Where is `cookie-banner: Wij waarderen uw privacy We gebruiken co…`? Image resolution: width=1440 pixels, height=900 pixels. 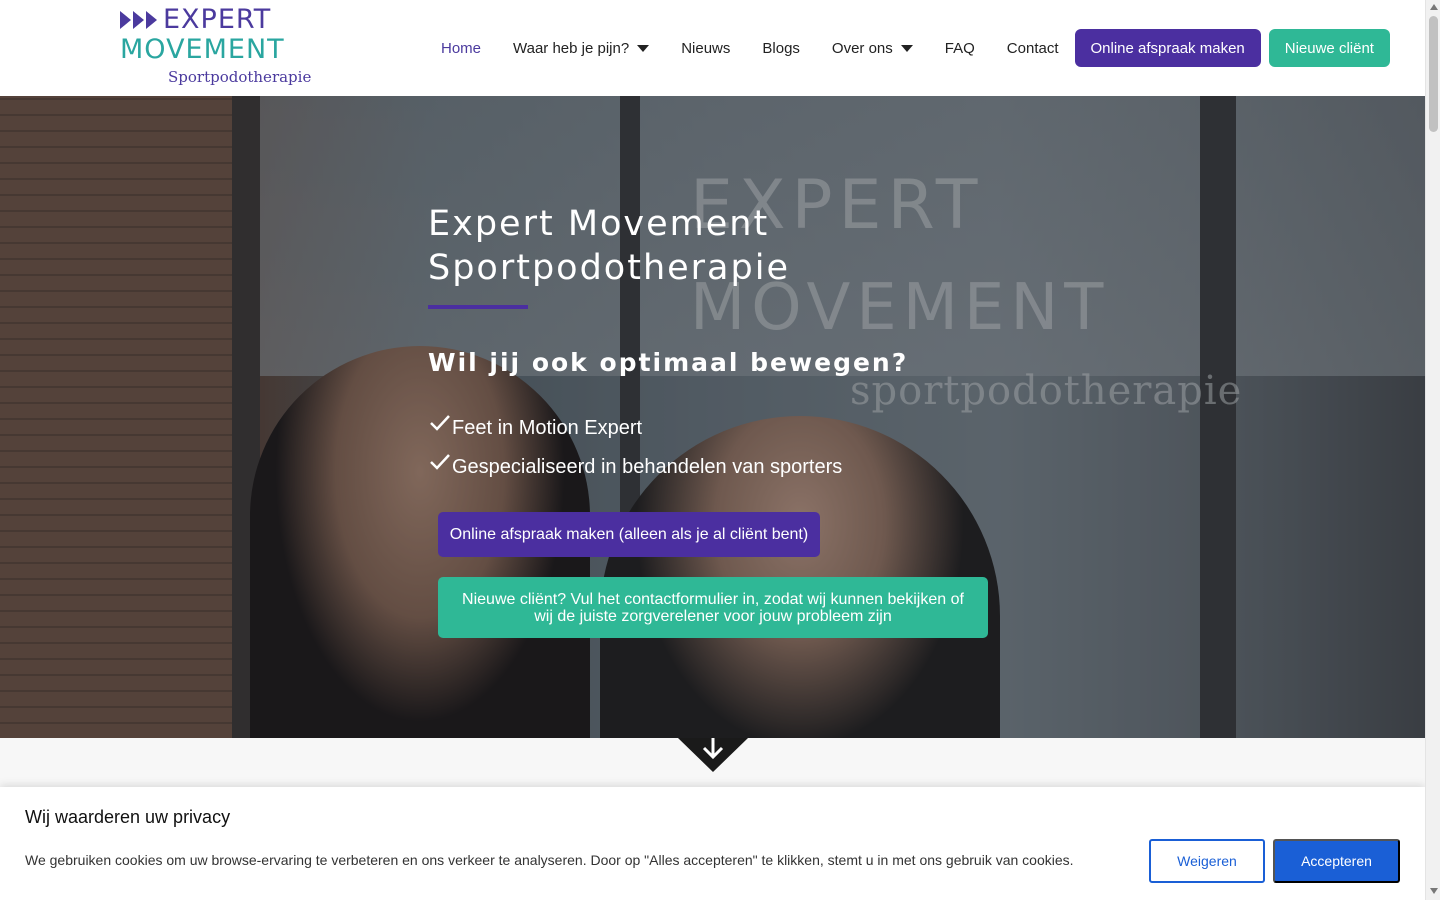 cookie-banner: Wij waarderen uw privacy We gebruiken co… is located at coordinates (712, 843).